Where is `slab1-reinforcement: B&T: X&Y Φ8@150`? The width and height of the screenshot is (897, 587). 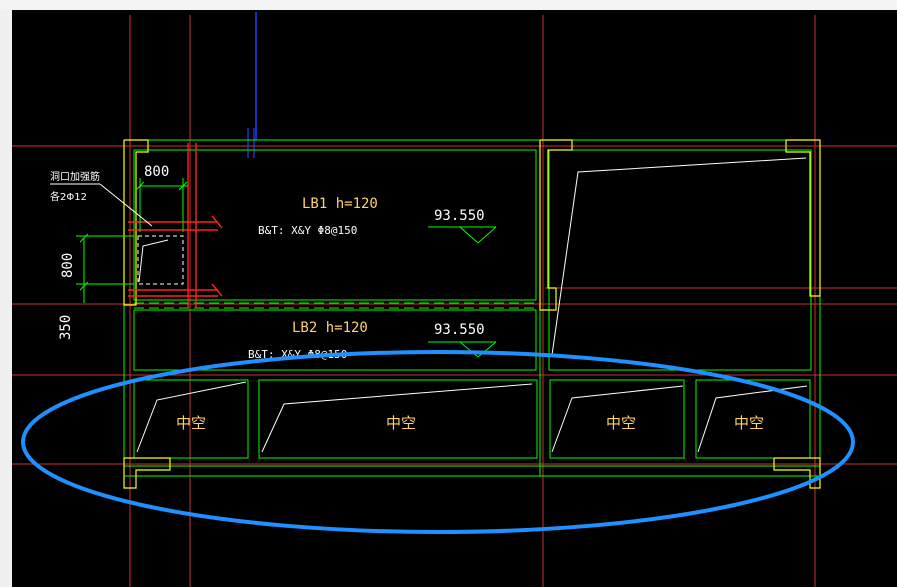 slab1-reinforcement: B&T: X&Y Φ8@150 is located at coordinates (307, 230).